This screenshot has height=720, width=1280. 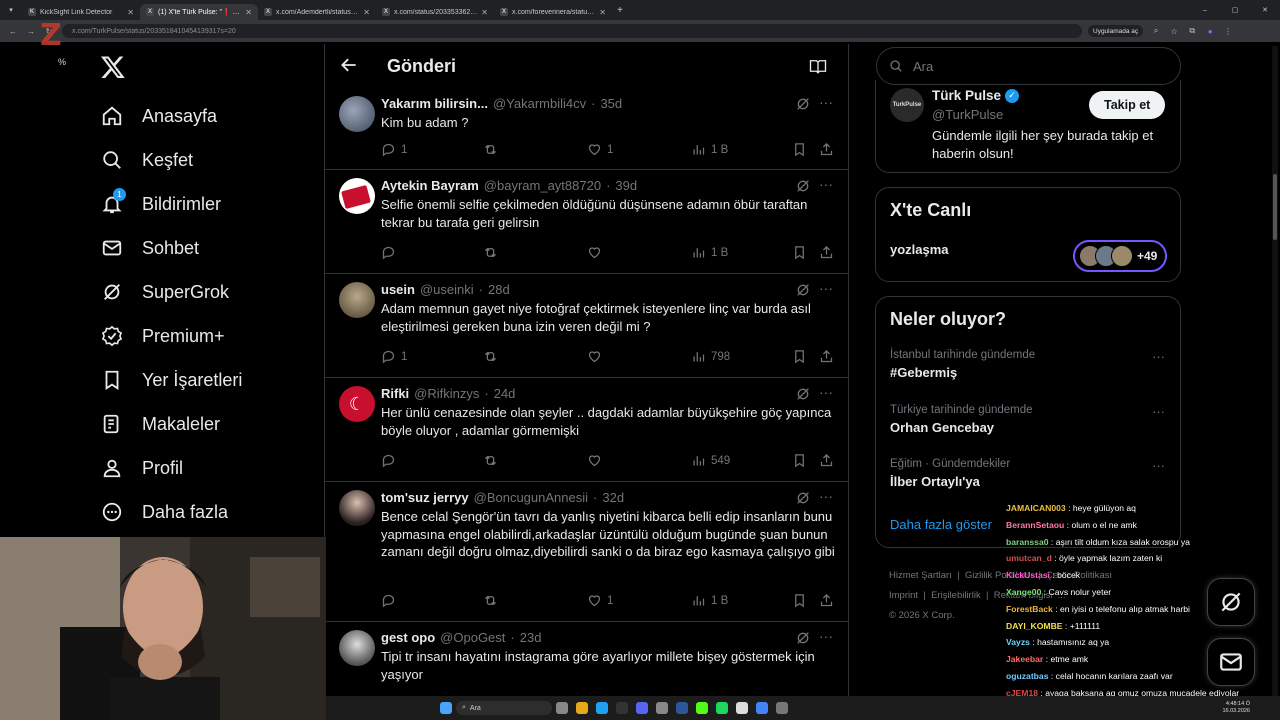 What do you see at coordinates (505, 393) in the screenshot?
I see `post-date: 24d` at bounding box center [505, 393].